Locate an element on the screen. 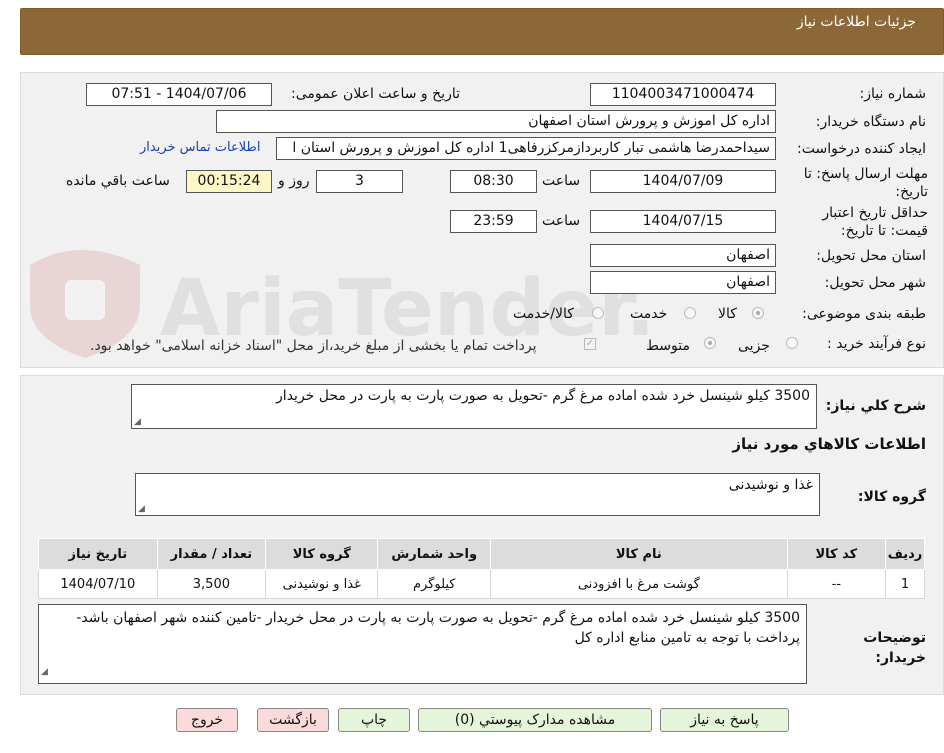 The image size is (944, 753). process-radio-medium is located at coordinates (710, 343).